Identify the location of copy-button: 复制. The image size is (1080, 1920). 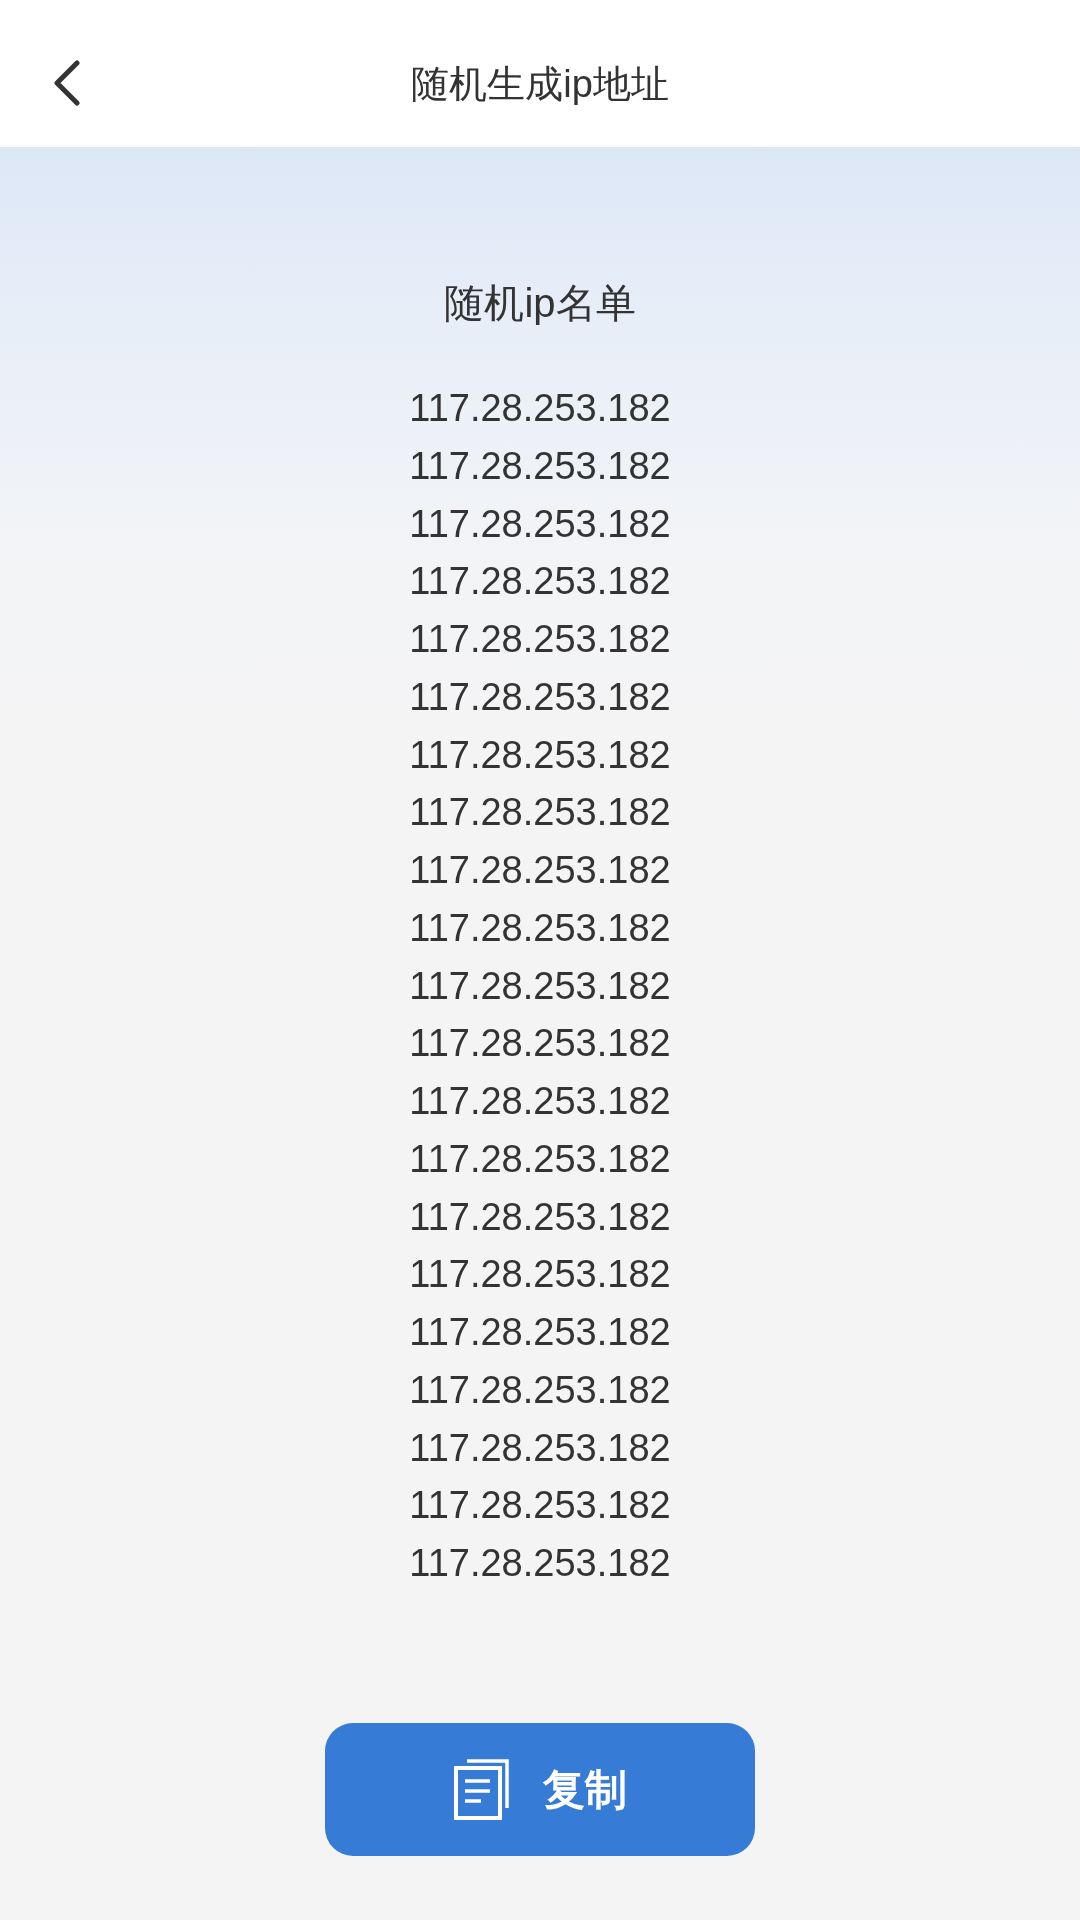
(540, 1789).